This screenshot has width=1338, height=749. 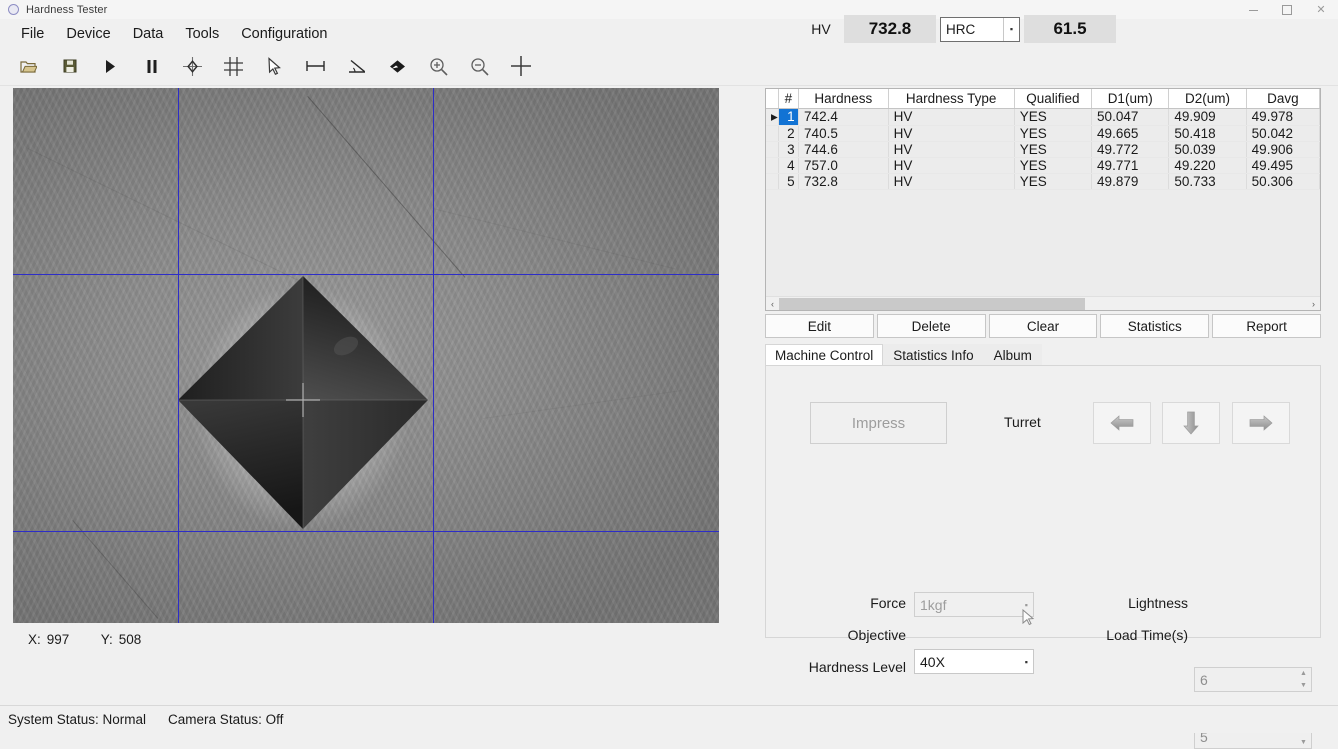 I want to click on turret-right-button, so click(x=1261, y=423).